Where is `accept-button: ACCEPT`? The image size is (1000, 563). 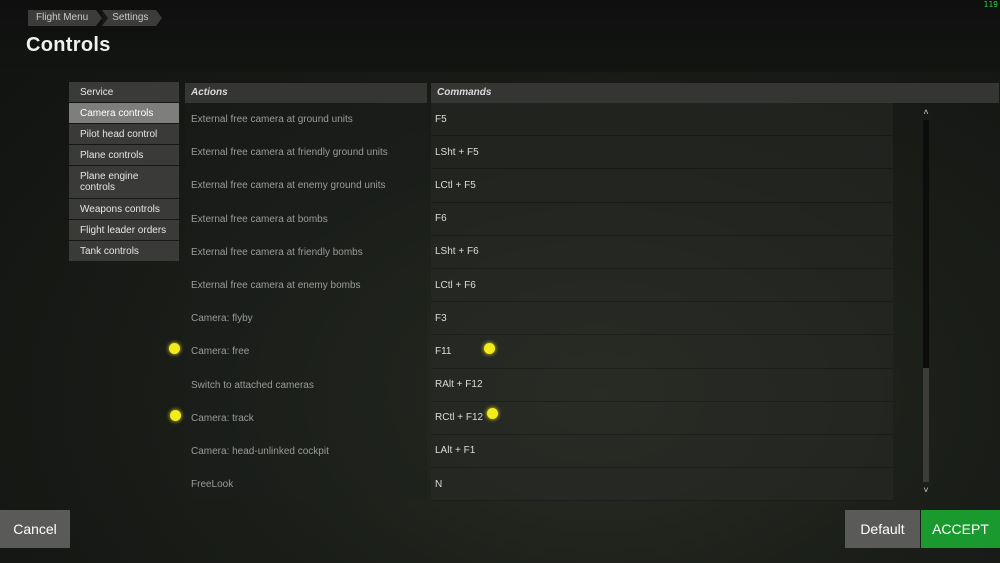 accept-button: ACCEPT is located at coordinates (960, 529).